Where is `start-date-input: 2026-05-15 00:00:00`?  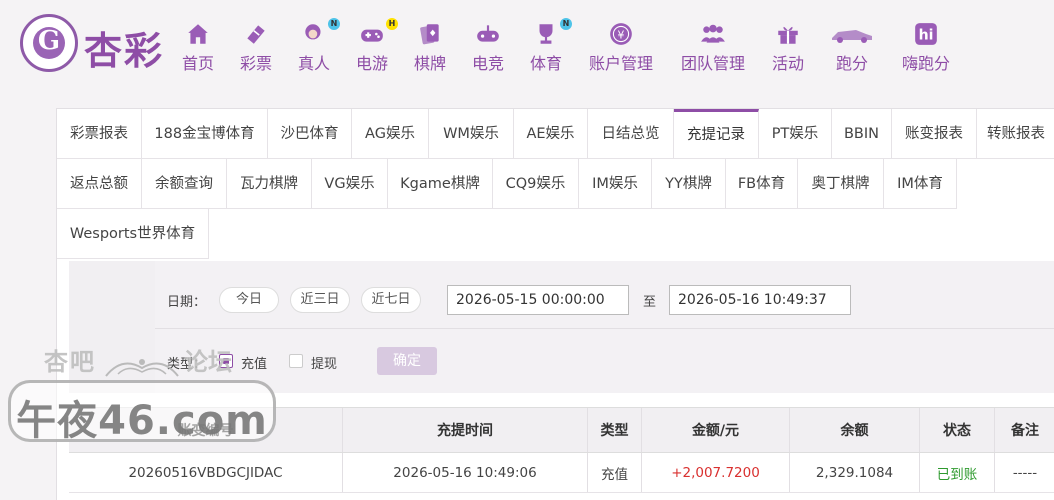
start-date-input: 2026-05-15 00:00:00 is located at coordinates (538, 300).